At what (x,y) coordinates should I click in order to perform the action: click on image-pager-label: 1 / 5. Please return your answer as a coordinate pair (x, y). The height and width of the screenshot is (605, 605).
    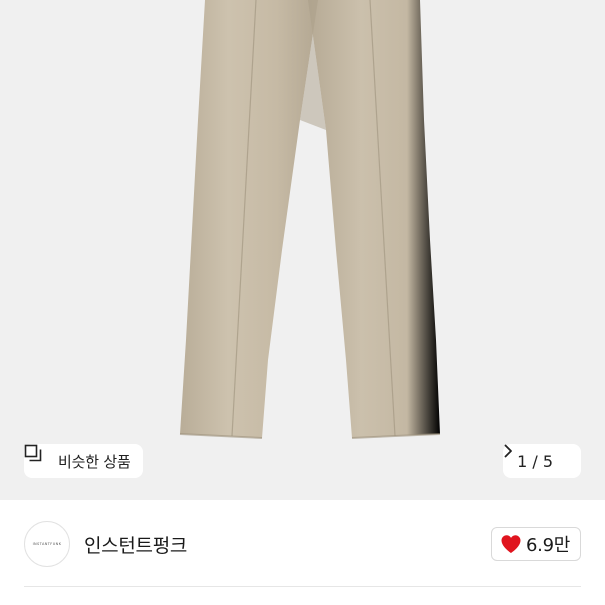
    Looking at the image, I should click on (535, 461).